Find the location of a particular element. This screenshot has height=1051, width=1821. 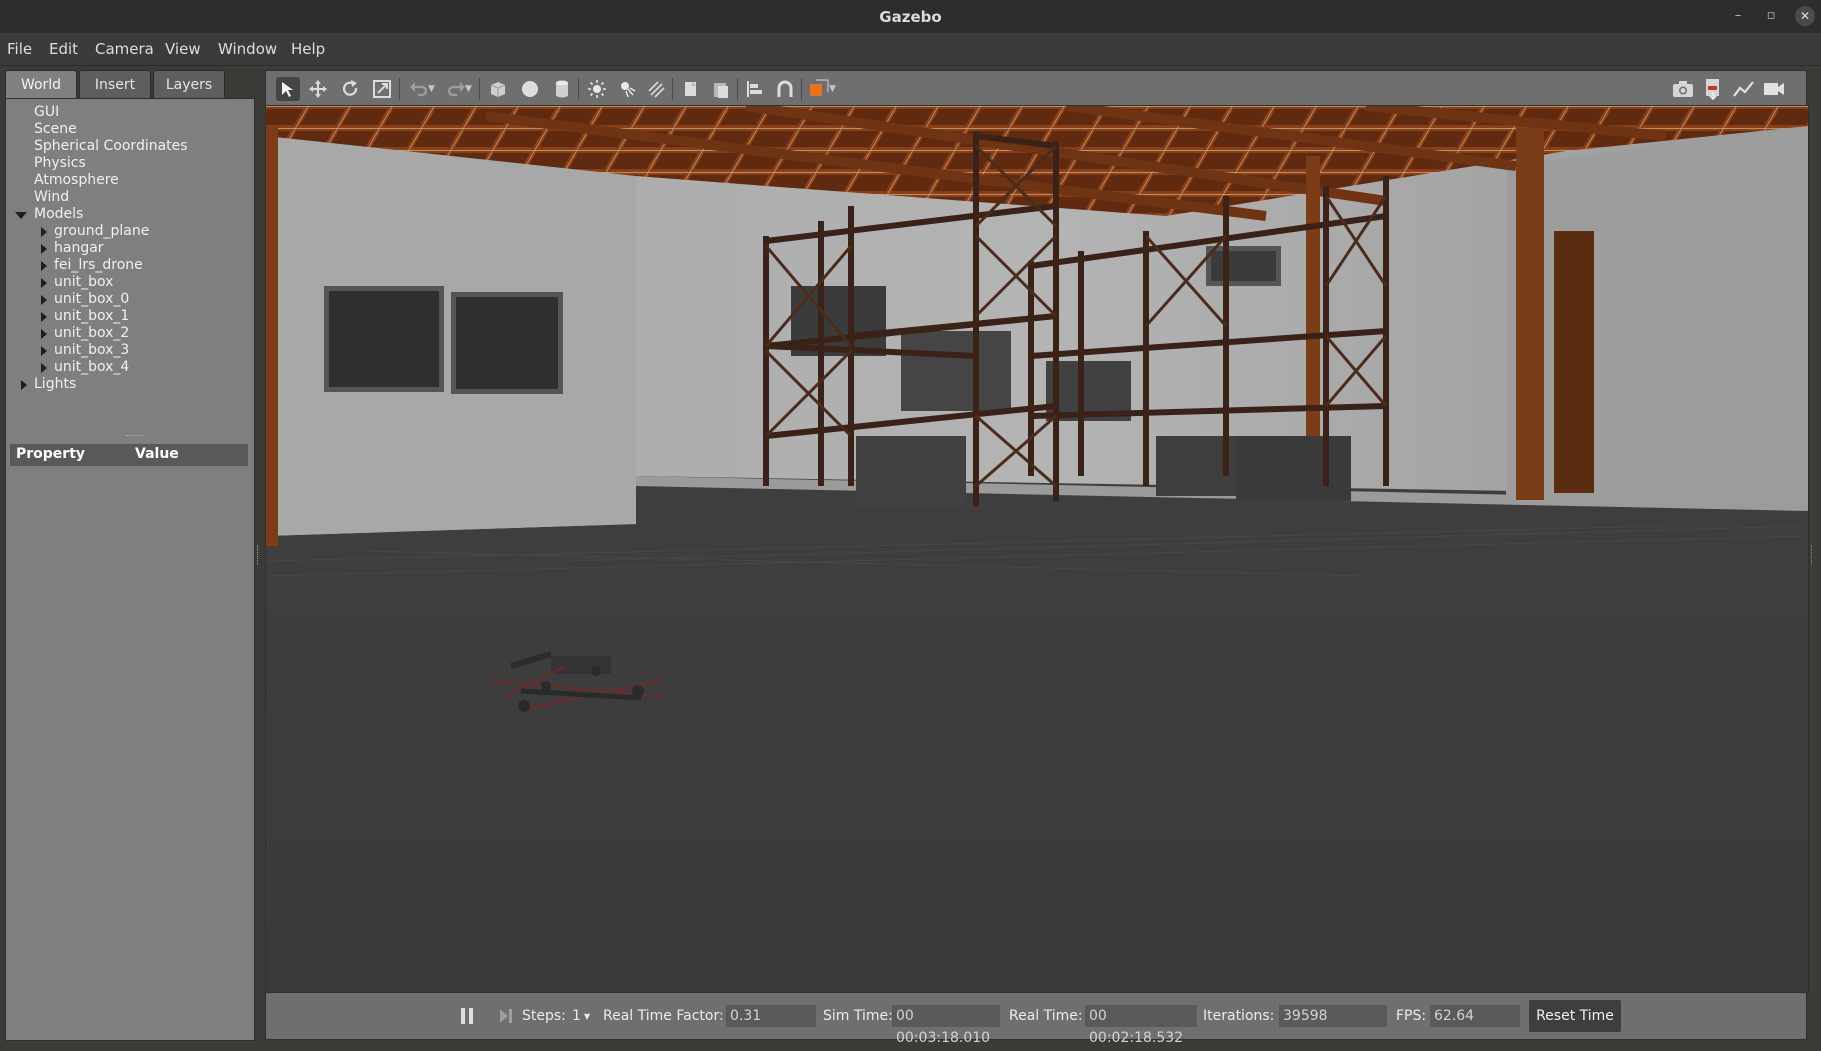

copy-icon is located at coordinates (691, 89).